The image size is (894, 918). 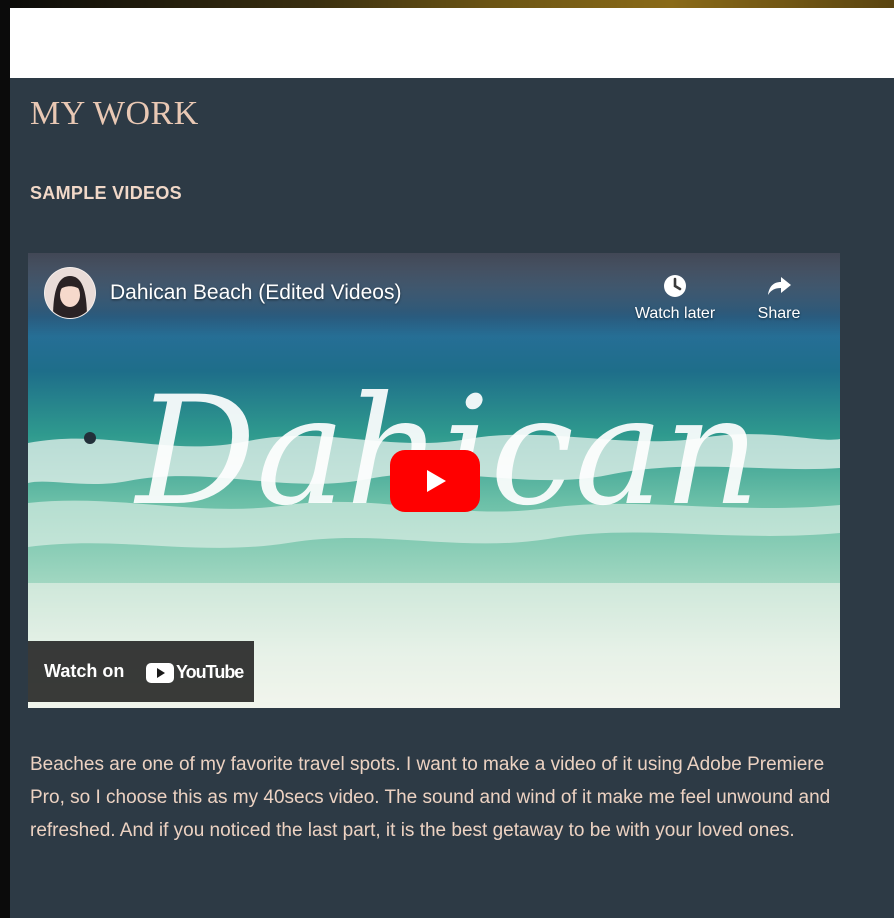 What do you see at coordinates (106, 193) in the screenshot?
I see `section-subtitle: SAMPLE VIDEOS` at bounding box center [106, 193].